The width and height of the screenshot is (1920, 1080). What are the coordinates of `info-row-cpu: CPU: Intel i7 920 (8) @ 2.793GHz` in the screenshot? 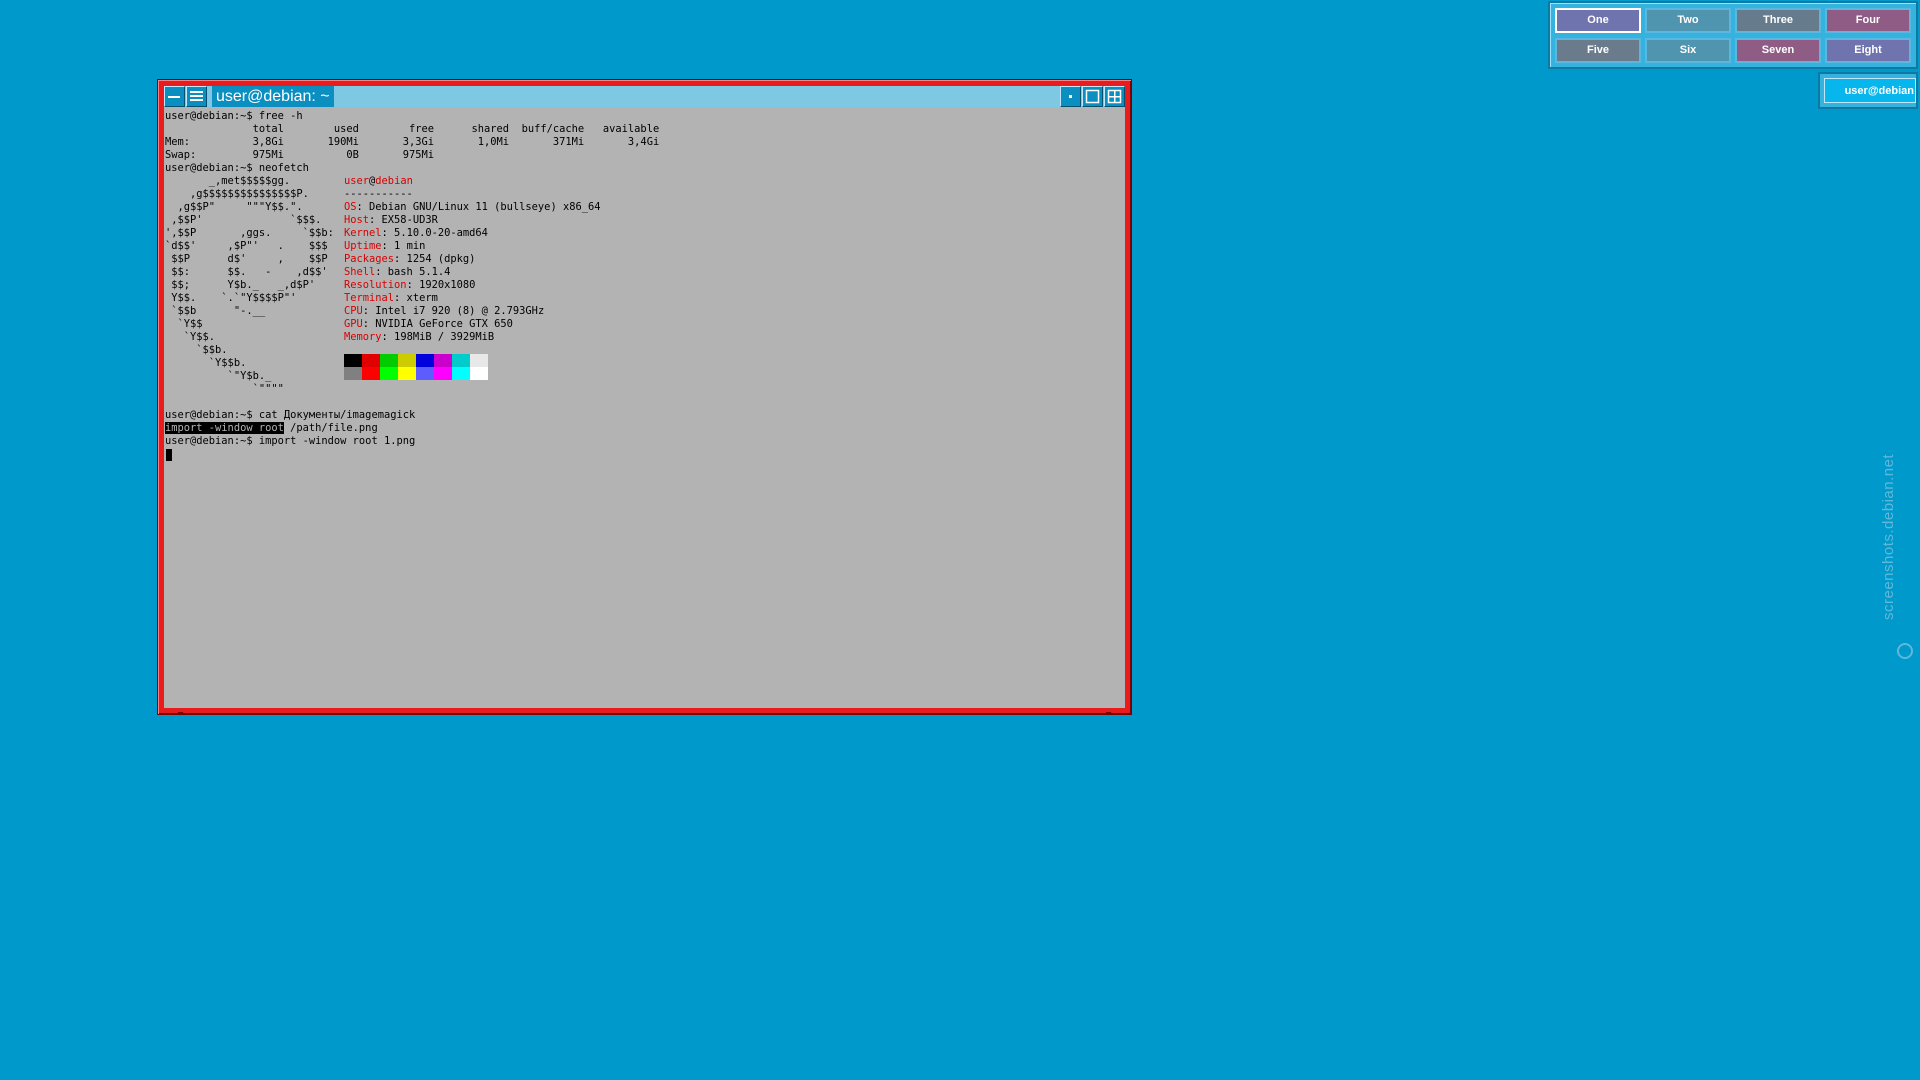 It's located at (444, 311).